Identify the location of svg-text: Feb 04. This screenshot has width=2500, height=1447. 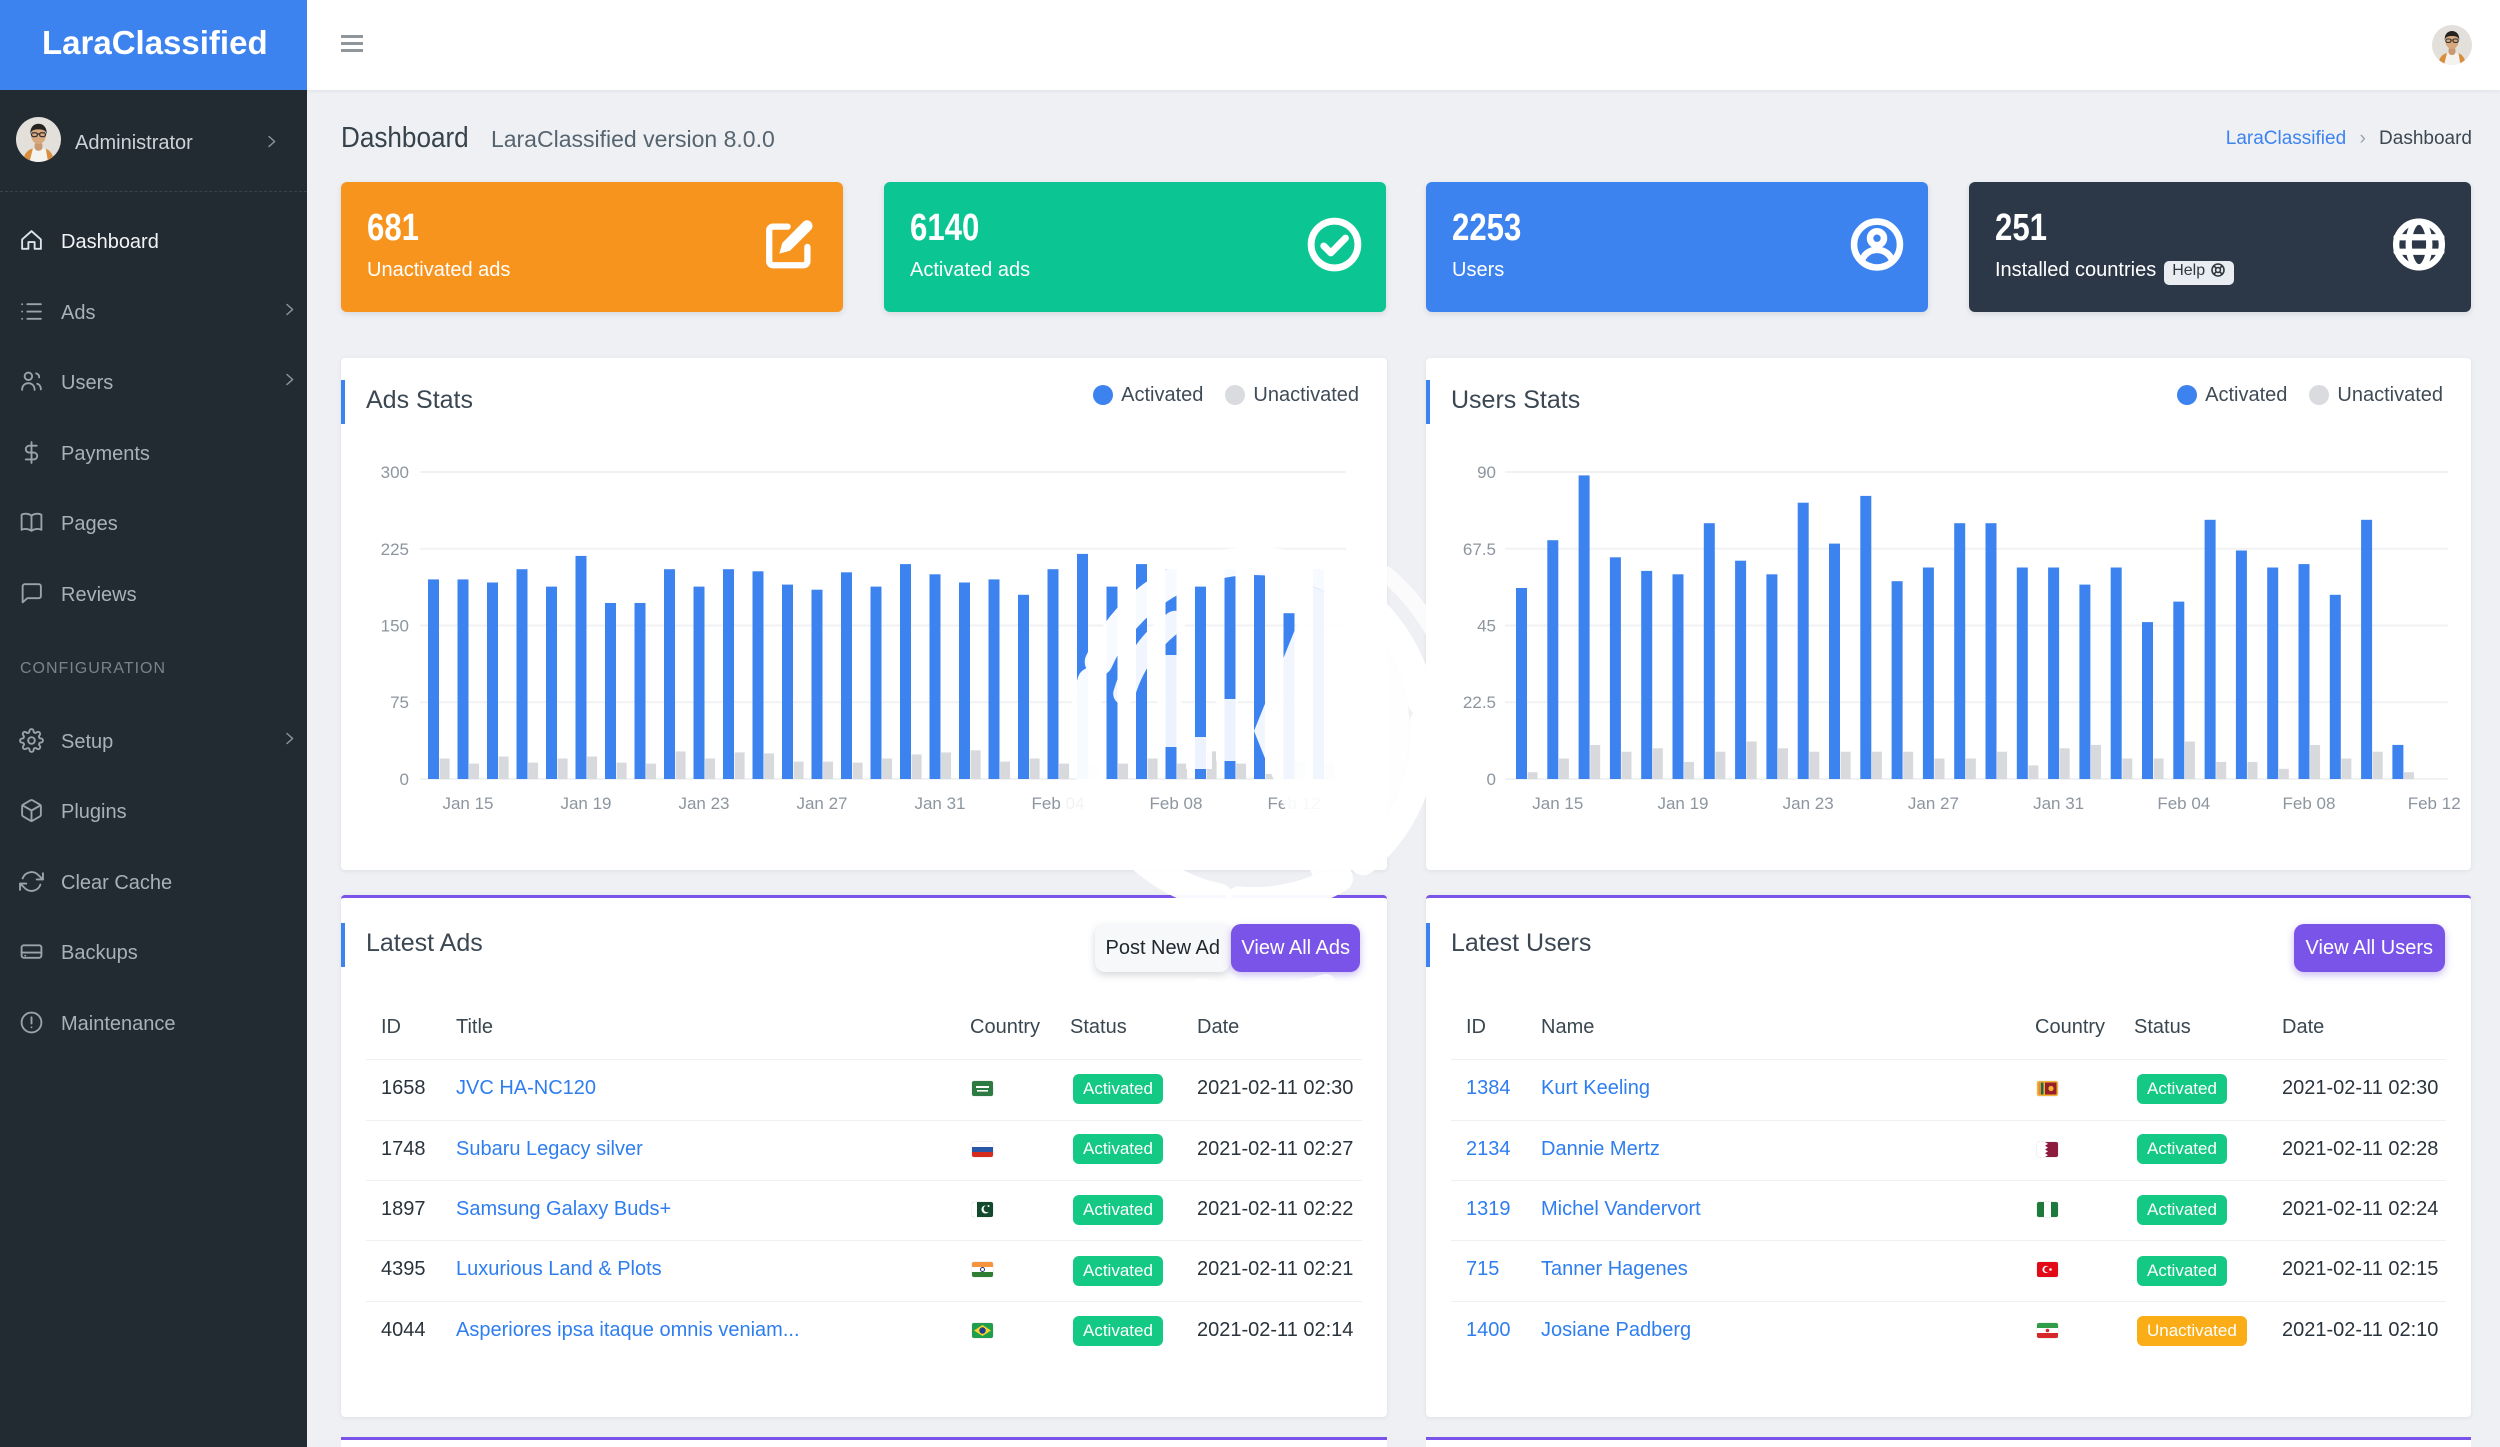
(2183, 803).